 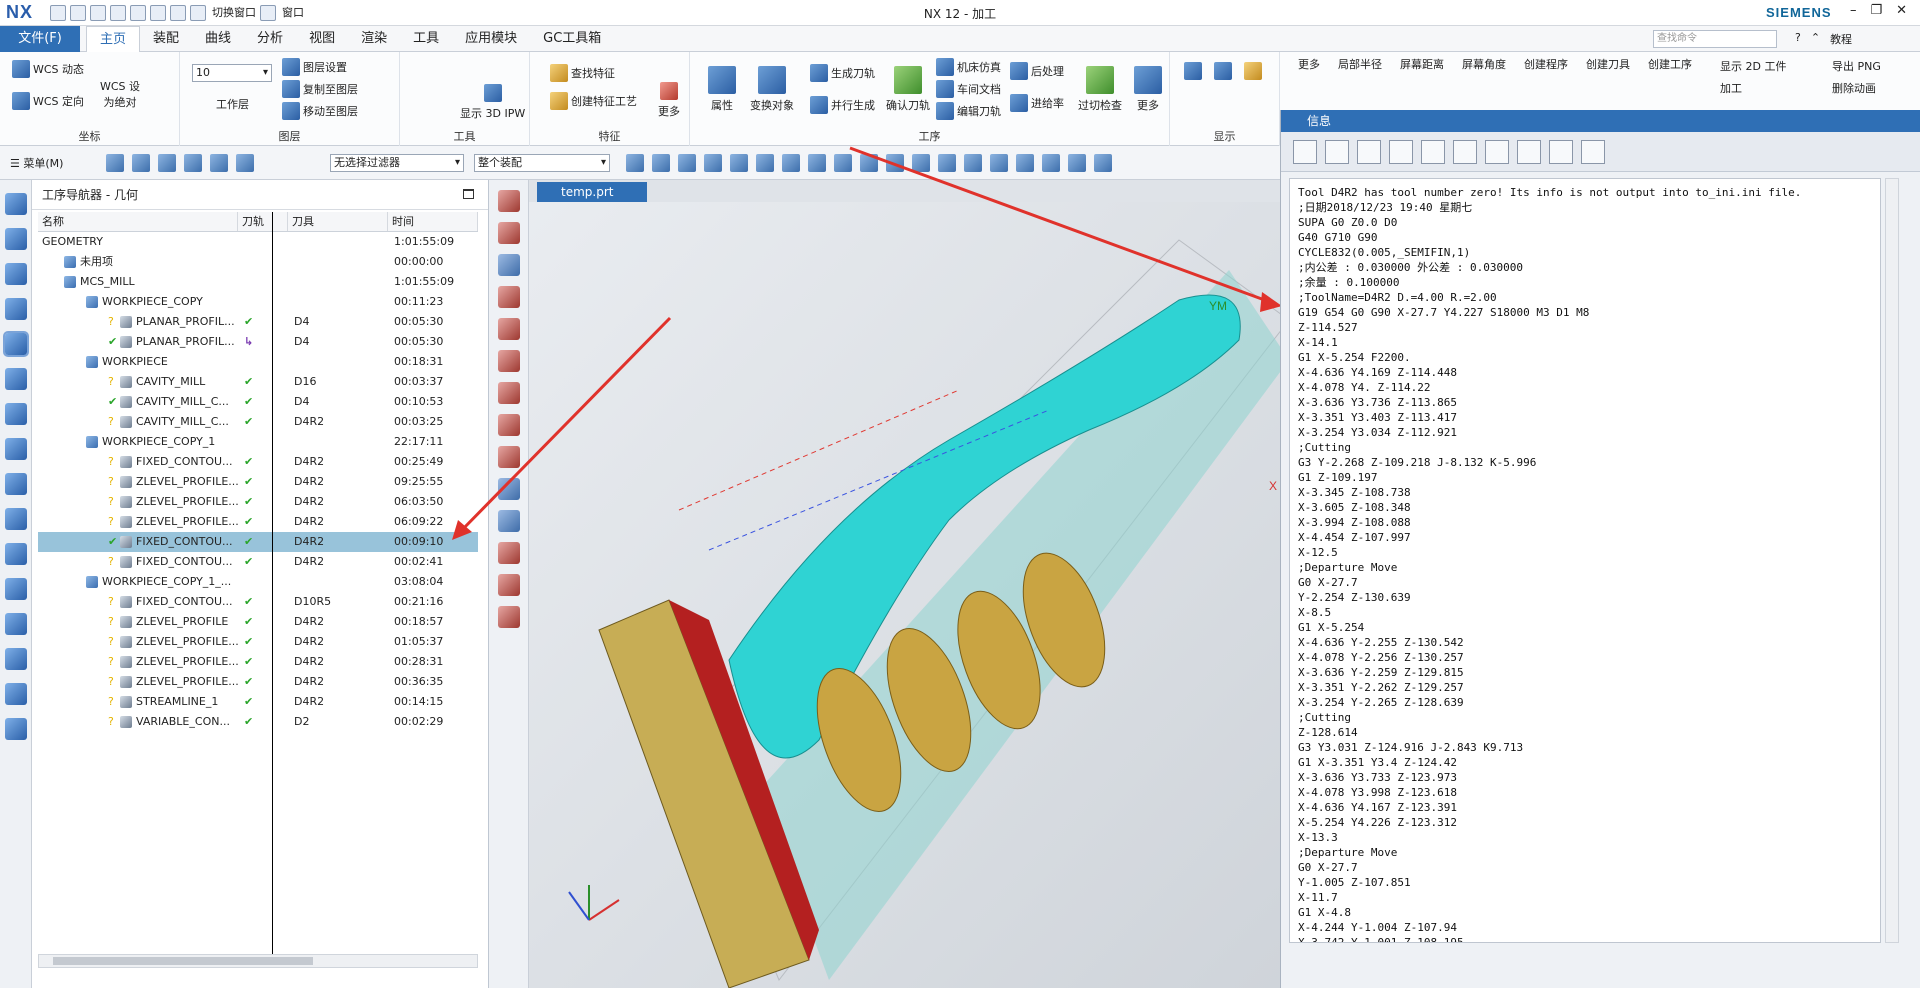 What do you see at coordinates (843, 163) in the screenshot?
I see `bounding-box-icon` at bounding box center [843, 163].